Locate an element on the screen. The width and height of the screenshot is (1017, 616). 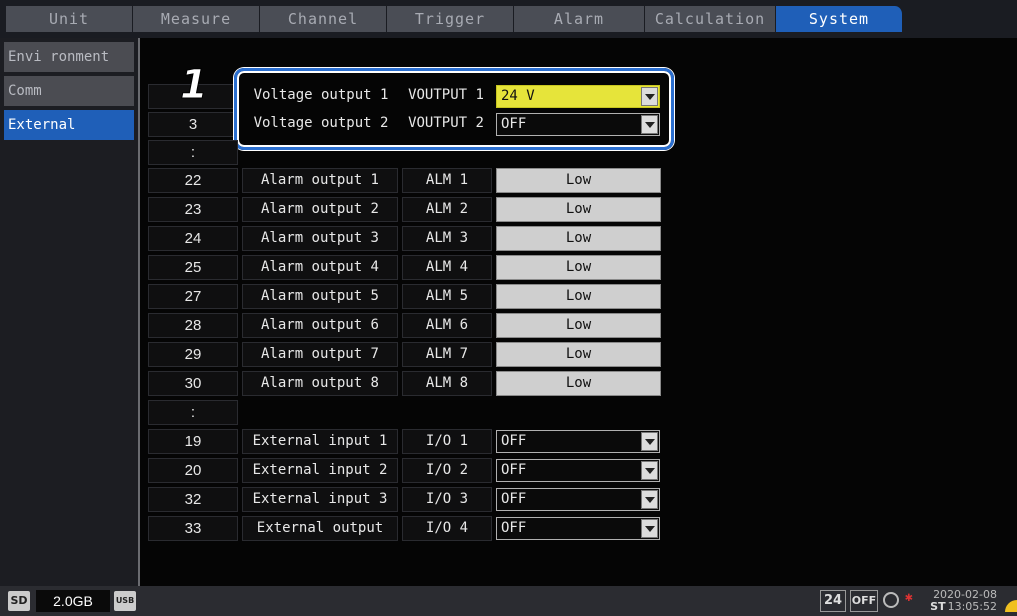
io-code: I/O 2 is located at coordinates (447, 470).